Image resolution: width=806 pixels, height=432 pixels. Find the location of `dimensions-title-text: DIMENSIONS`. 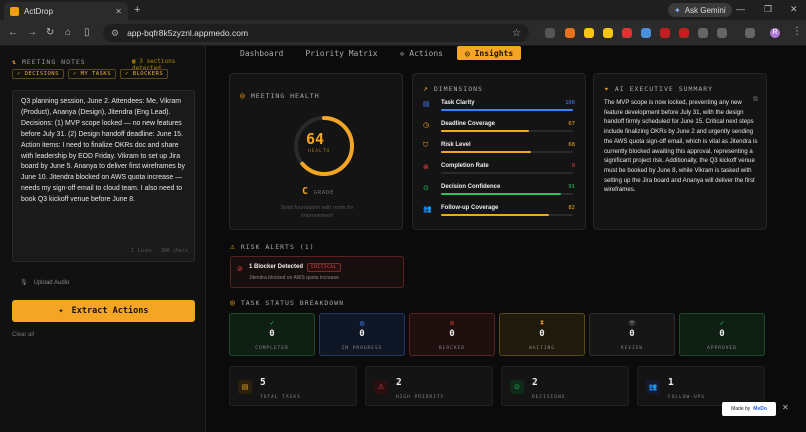

dimensions-title-text: DIMENSIONS is located at coordinates (458, 88).